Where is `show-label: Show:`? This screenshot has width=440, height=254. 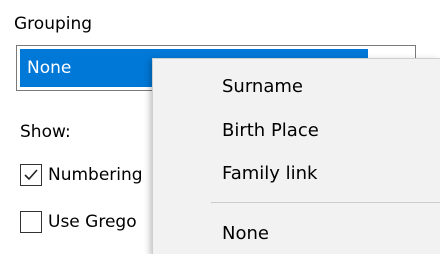 show-label: Show: is located at coordinates (45, 132).